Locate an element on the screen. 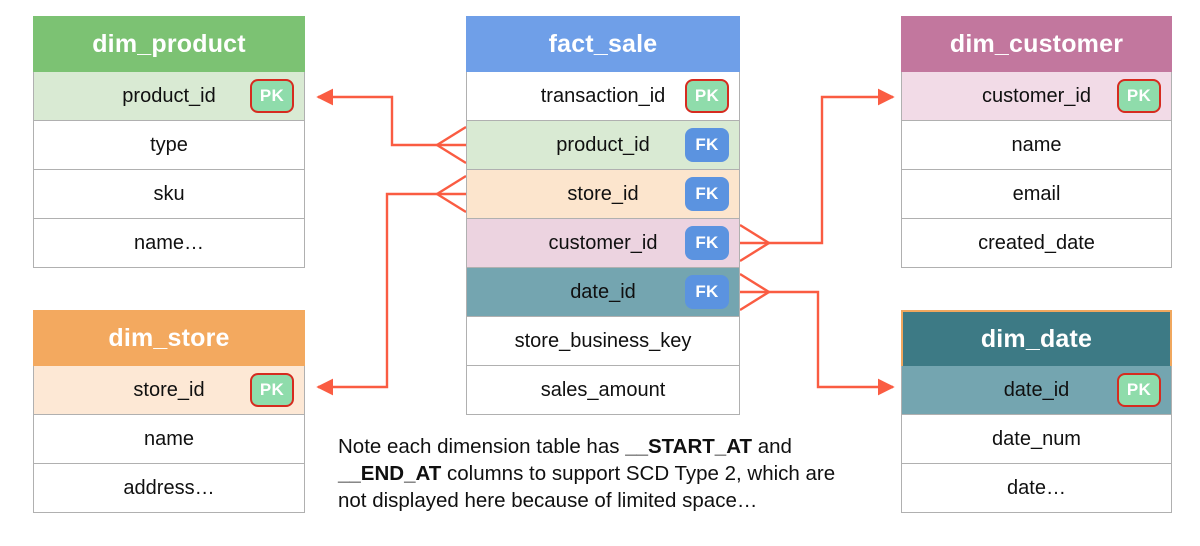 The height and width of the screenshot is (546, 1200). table-header-fact-sale: fact_sale is located at coordinates (603, 44).